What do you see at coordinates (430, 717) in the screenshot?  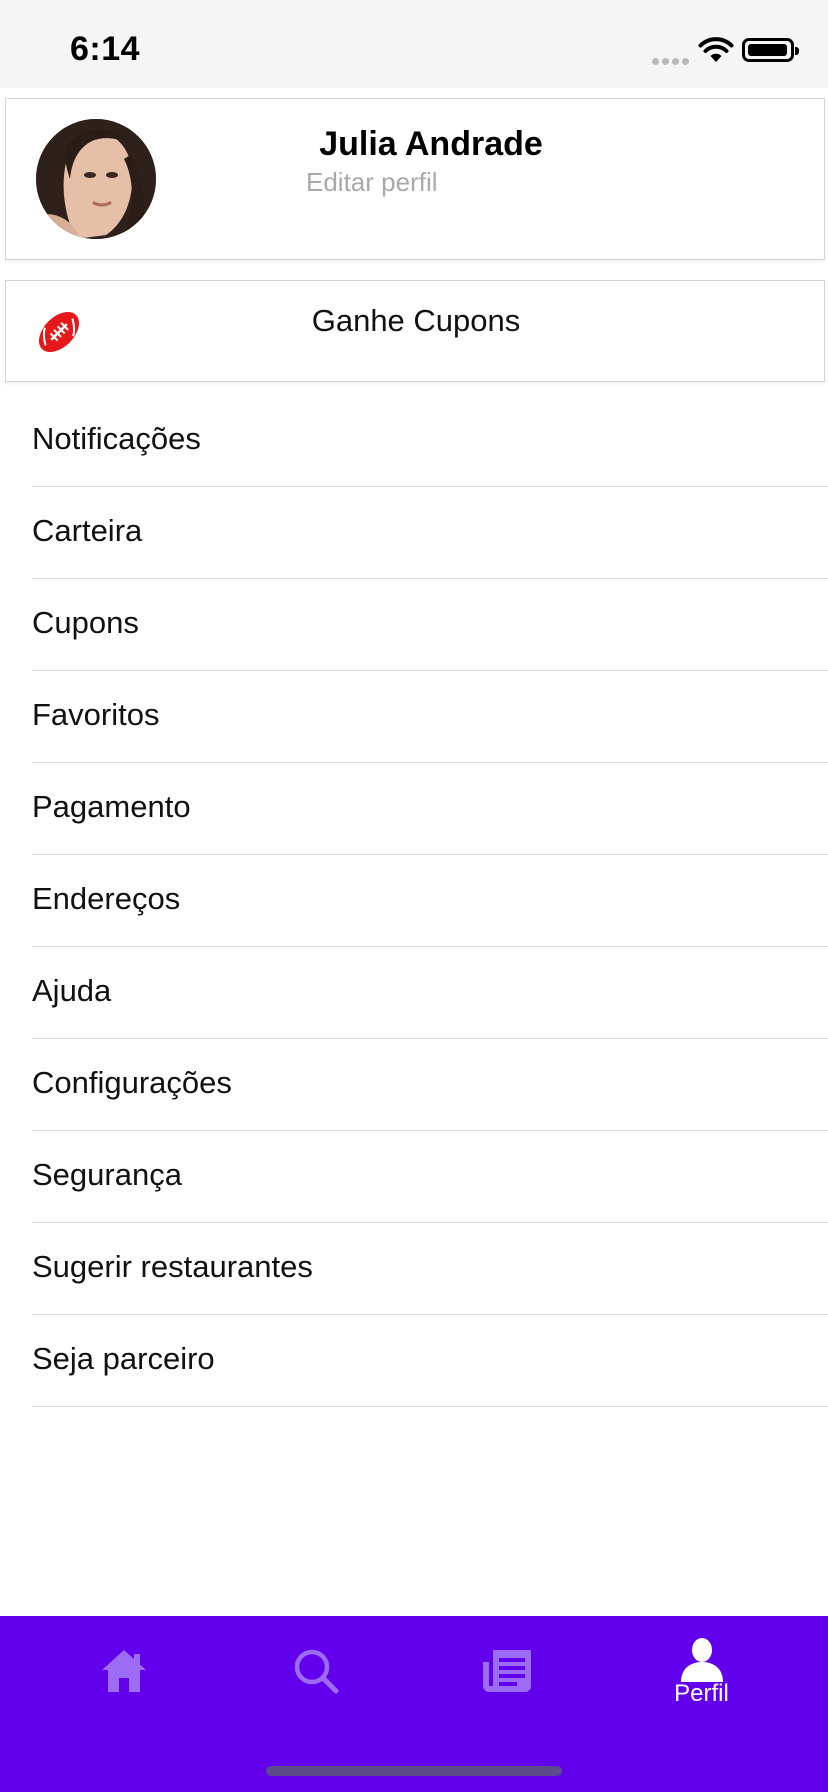 I see `menu-item-favorites: Favoritos` at bounding box center [430, 717].